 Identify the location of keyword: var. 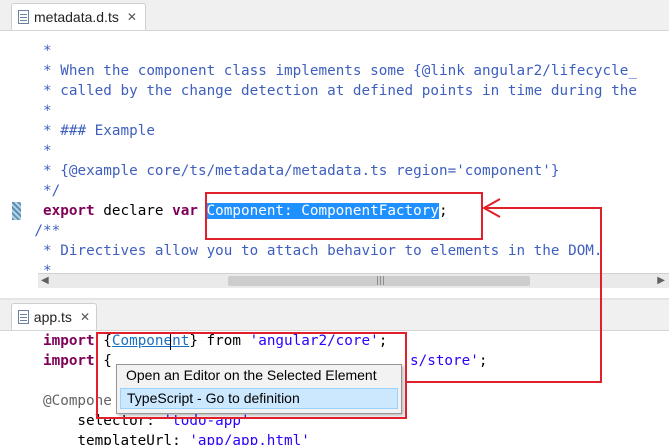
(185, 211).